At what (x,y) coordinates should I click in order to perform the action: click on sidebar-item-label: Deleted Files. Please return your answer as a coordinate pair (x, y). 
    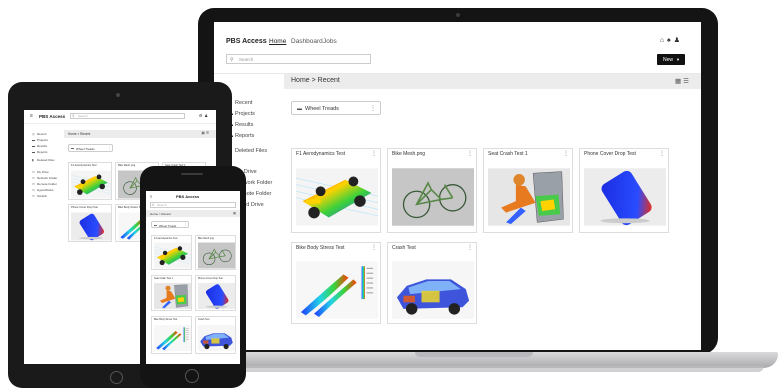
    Looking at the image, I should click on (251, 151).